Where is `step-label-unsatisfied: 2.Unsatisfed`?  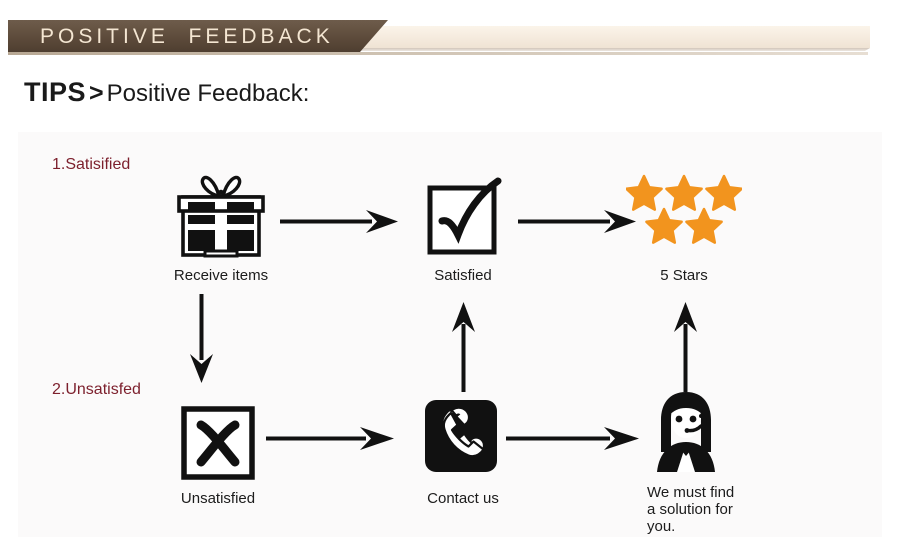
step-label-unsatisfied: 2.Unsatisfed is located at coordinates (96, 389).